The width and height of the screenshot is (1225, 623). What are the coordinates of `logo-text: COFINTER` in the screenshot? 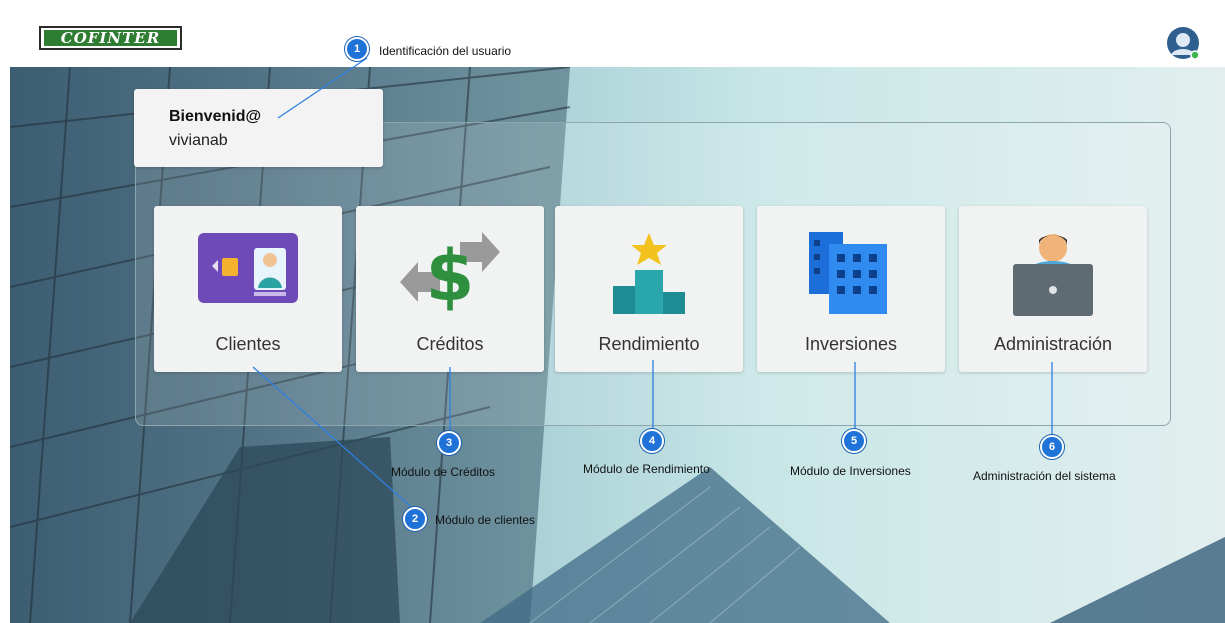 It's located at (110, 38).